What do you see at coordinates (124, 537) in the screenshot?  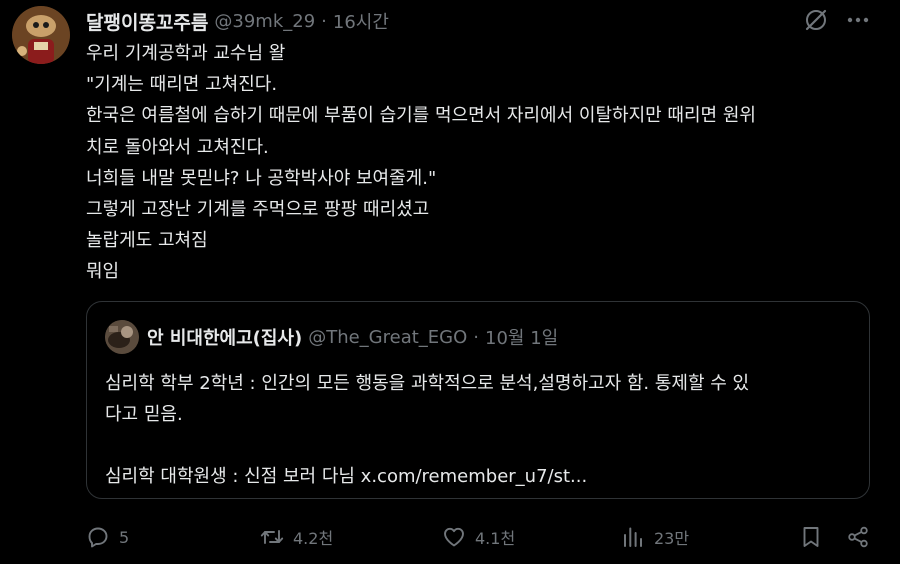 I see `reply-count: 5` at bounding box center [124, 537].